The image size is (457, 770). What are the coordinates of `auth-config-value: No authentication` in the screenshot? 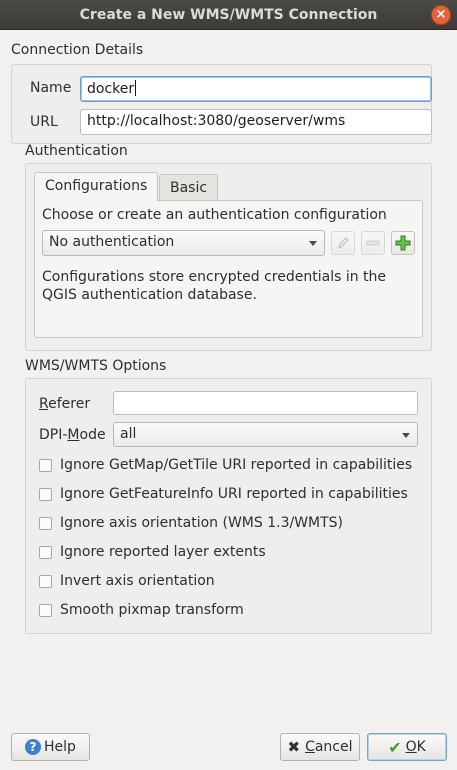 It's located at (112, 242).